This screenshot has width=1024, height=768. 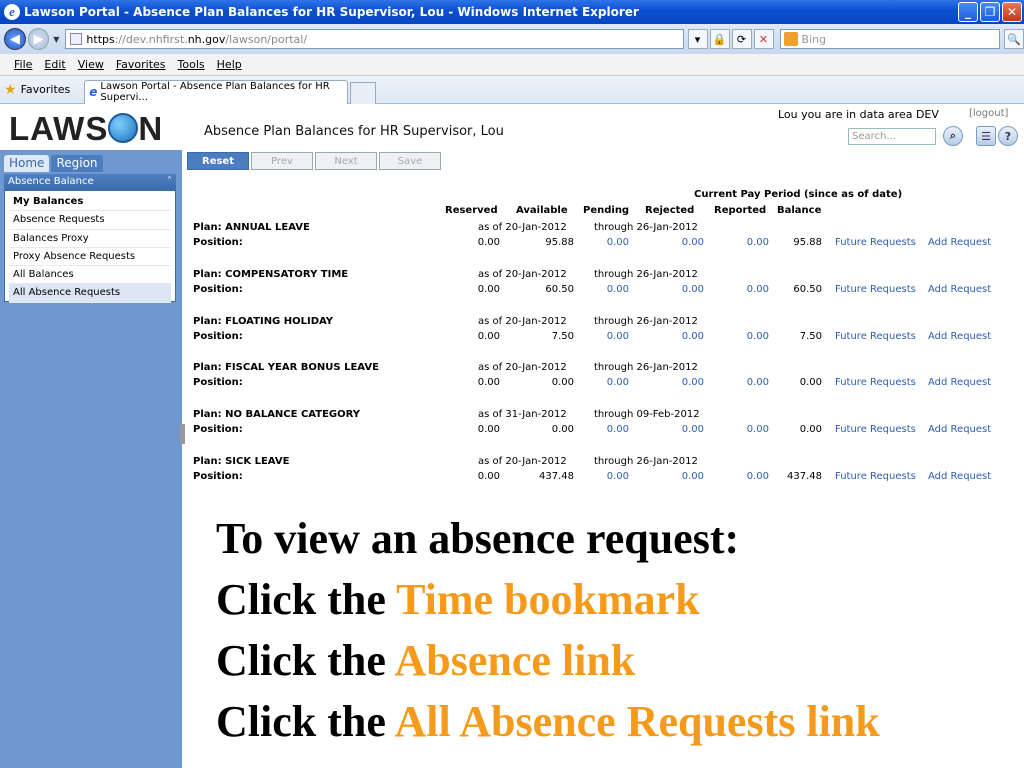 What do you see at coordinates (363, 92) in the screenshot?
I see `new-tab-button` at bounding box center [363, 92].